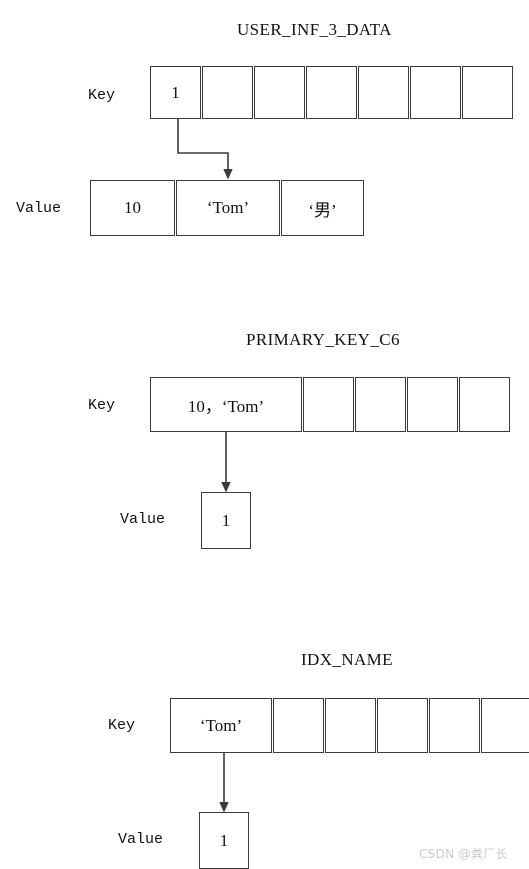 This screenshot has height=869, width=529. I want to click on key-bucket-cell: 10，‘Tom’, so click(226, 404).